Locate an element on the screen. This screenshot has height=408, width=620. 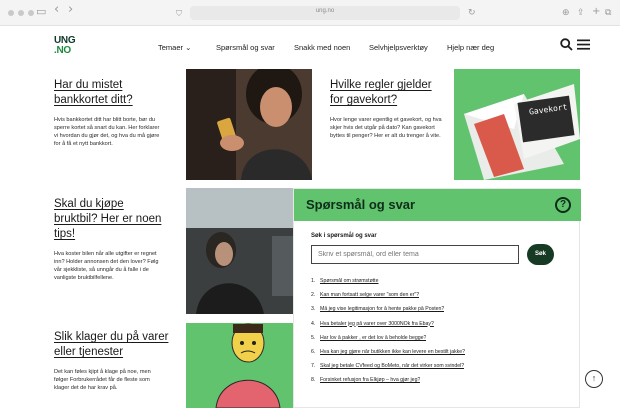
search-icon is located at coordinates (566, 46).